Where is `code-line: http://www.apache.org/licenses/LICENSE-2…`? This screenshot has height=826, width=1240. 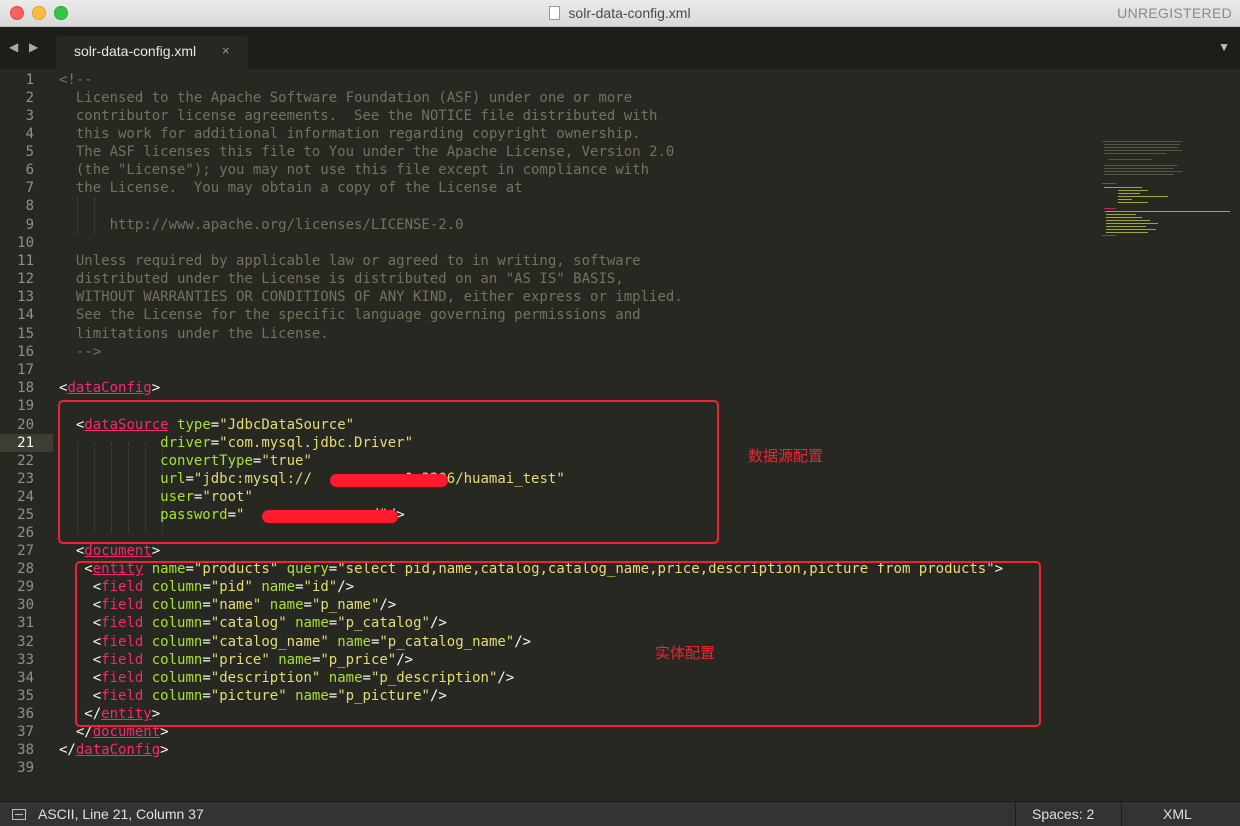
code-line: http://www.apache.org/licenses/LICENSE-2… is located at coordinates (261, 225).